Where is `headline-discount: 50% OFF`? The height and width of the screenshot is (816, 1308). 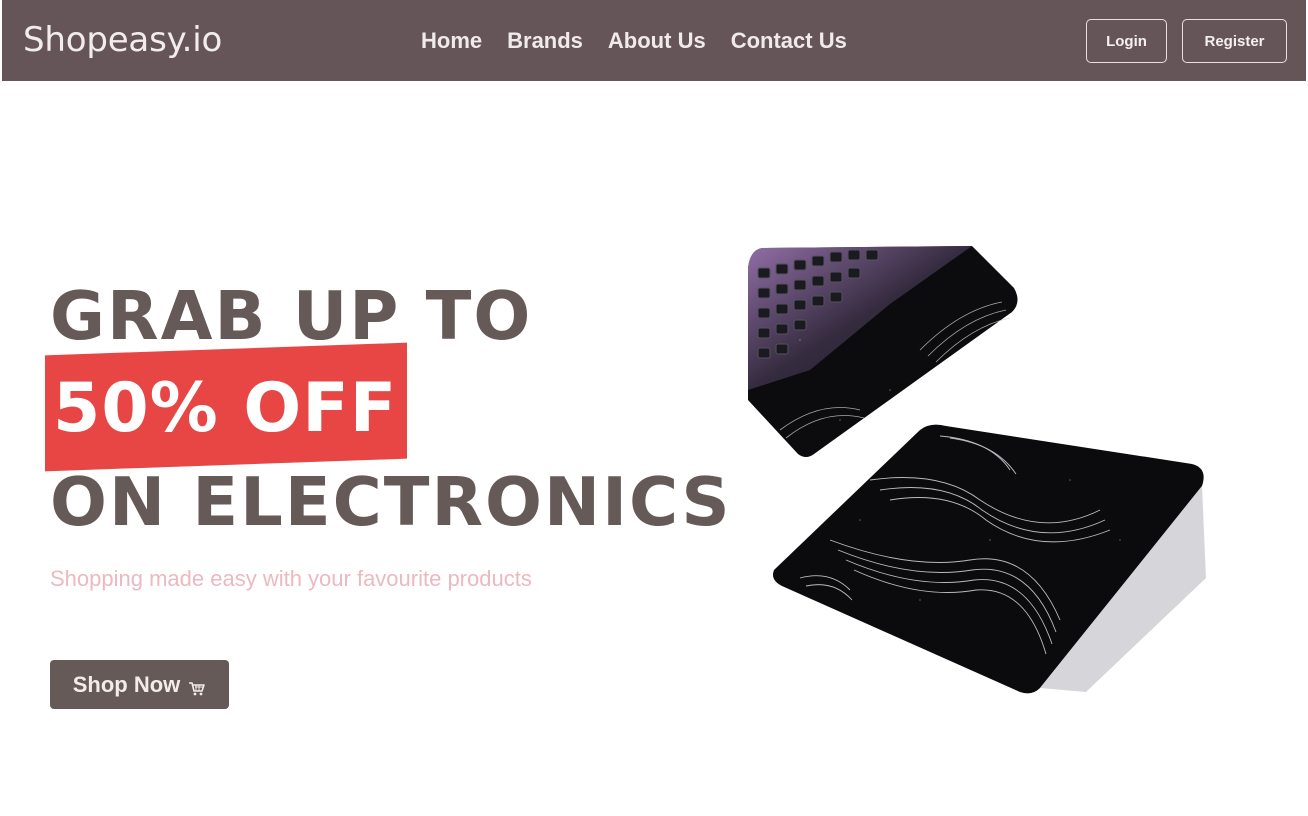 headline-discount: 50% OFF is located at coordinates (225, 408).